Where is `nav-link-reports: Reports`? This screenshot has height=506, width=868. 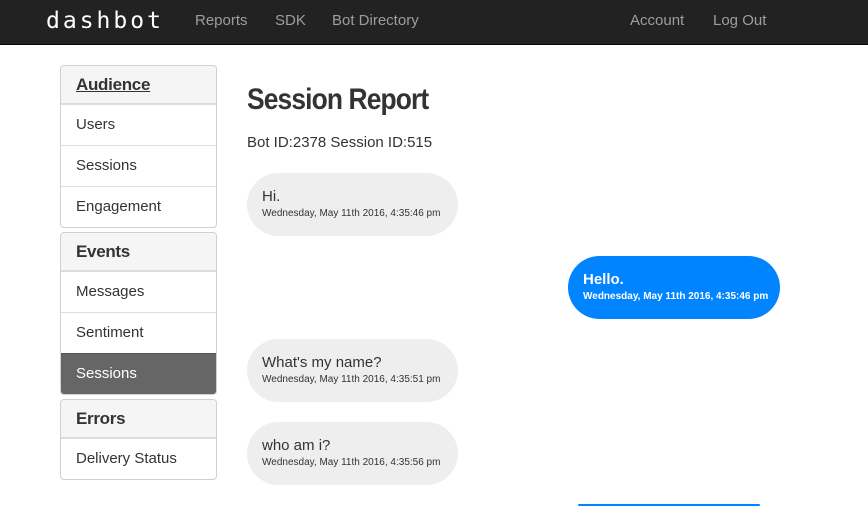 nav-link-reports: Reports is located at coordinates (221, 21).